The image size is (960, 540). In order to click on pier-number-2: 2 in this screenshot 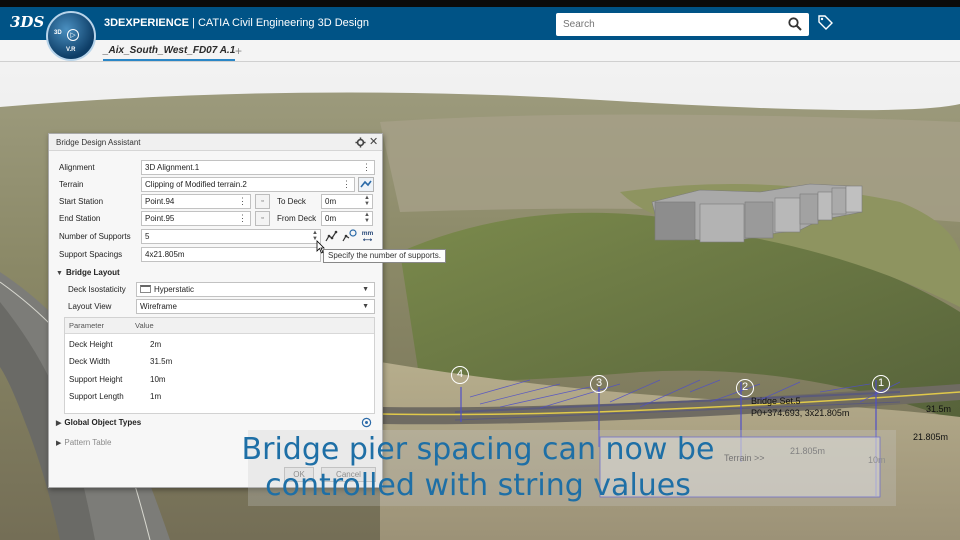, I will do `click(745, 388)`.